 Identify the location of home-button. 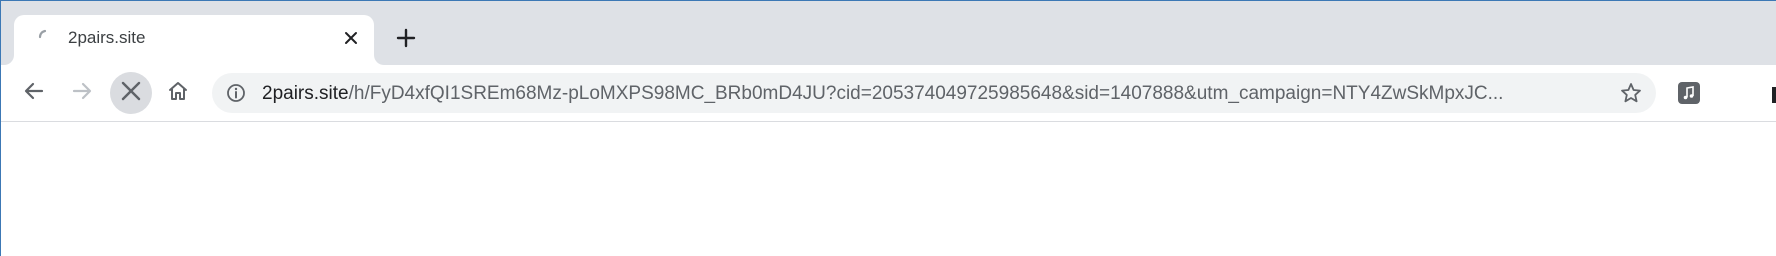
(178, 93).